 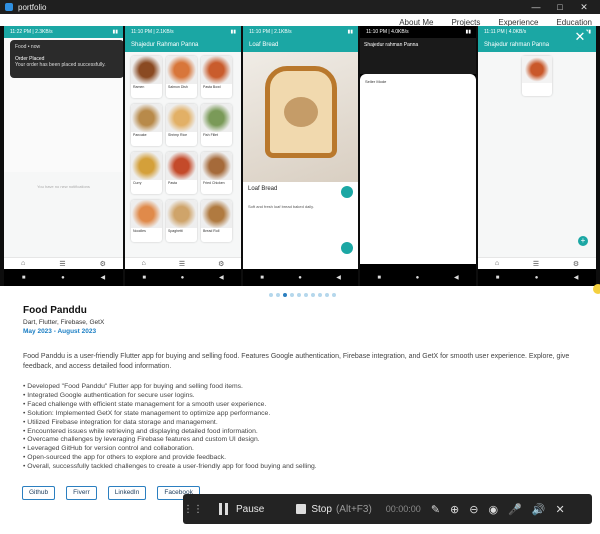 I want to click on drag-handle: ⋮⋮, so click(x=193, y=509).